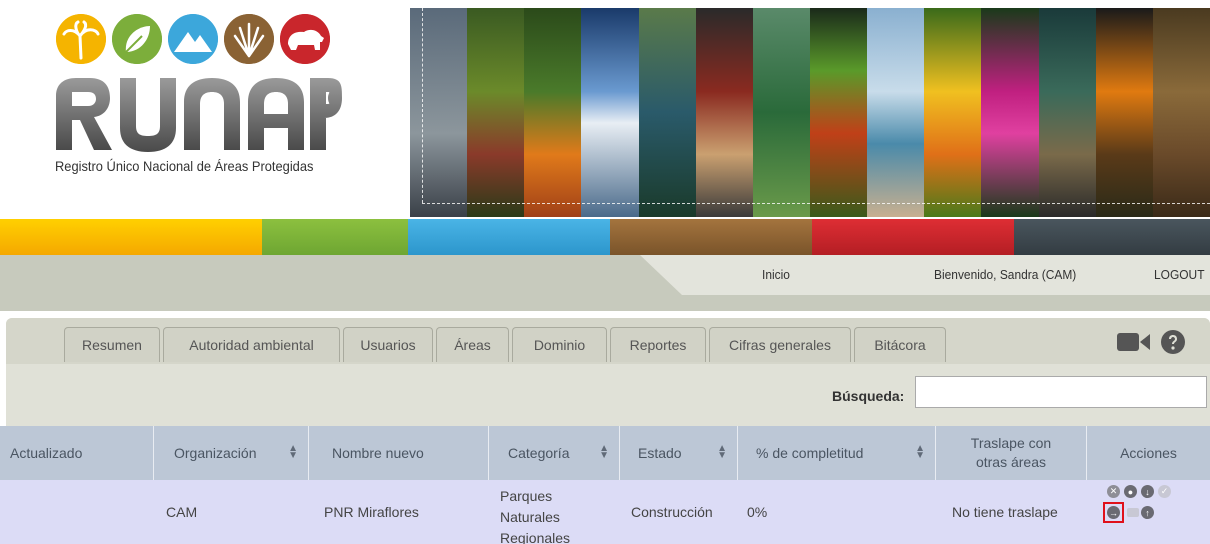  What do you see at coordinates (1133, 512) in the screenshot?
I see `mail-icon` at bounding box center [1133, 512].